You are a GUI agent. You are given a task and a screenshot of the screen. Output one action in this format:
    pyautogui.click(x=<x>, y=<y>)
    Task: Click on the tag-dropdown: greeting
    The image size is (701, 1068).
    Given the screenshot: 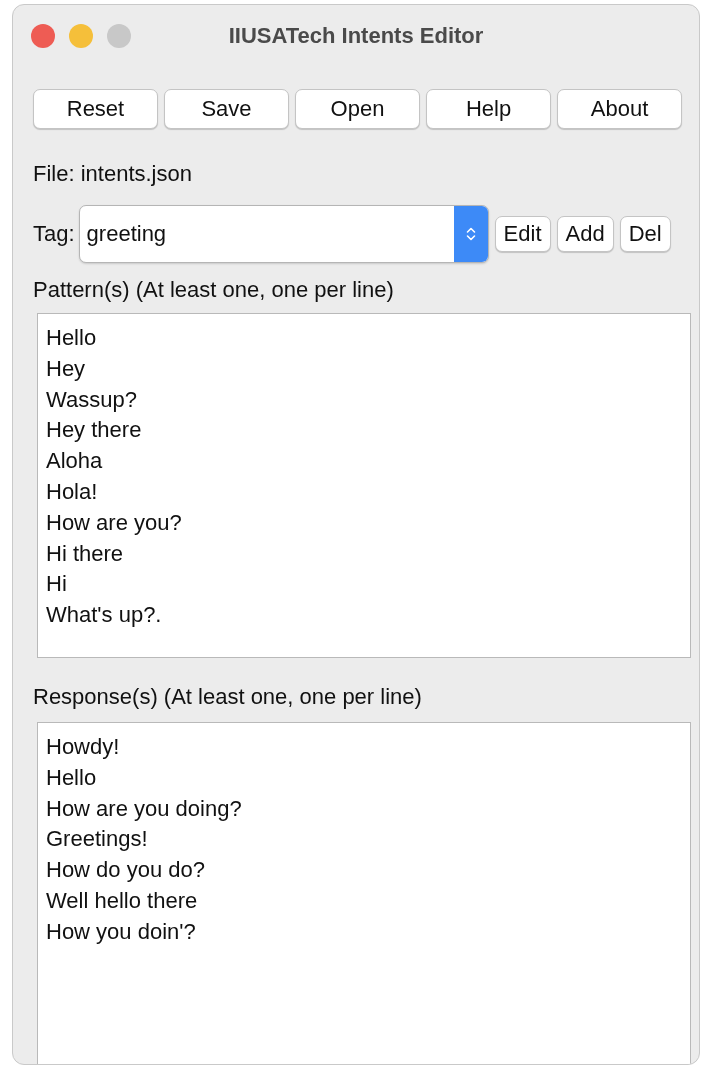 What is the action you would take?
    pyautogui.click(x=283, y=234)
    